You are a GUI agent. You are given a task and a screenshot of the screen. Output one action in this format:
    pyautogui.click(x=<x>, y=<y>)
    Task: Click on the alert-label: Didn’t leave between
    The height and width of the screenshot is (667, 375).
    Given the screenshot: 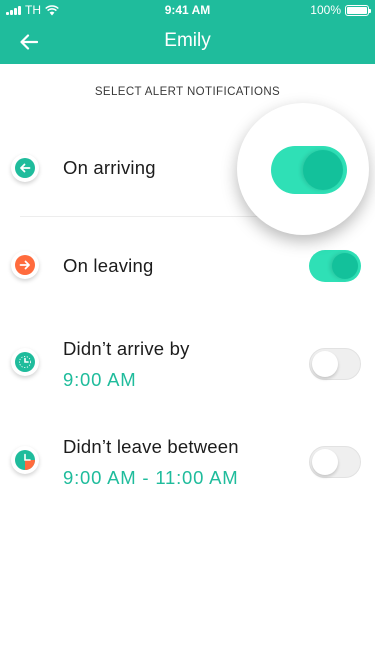 What is the action you would take?
    pyautogui.click(x=151, y=446)
    